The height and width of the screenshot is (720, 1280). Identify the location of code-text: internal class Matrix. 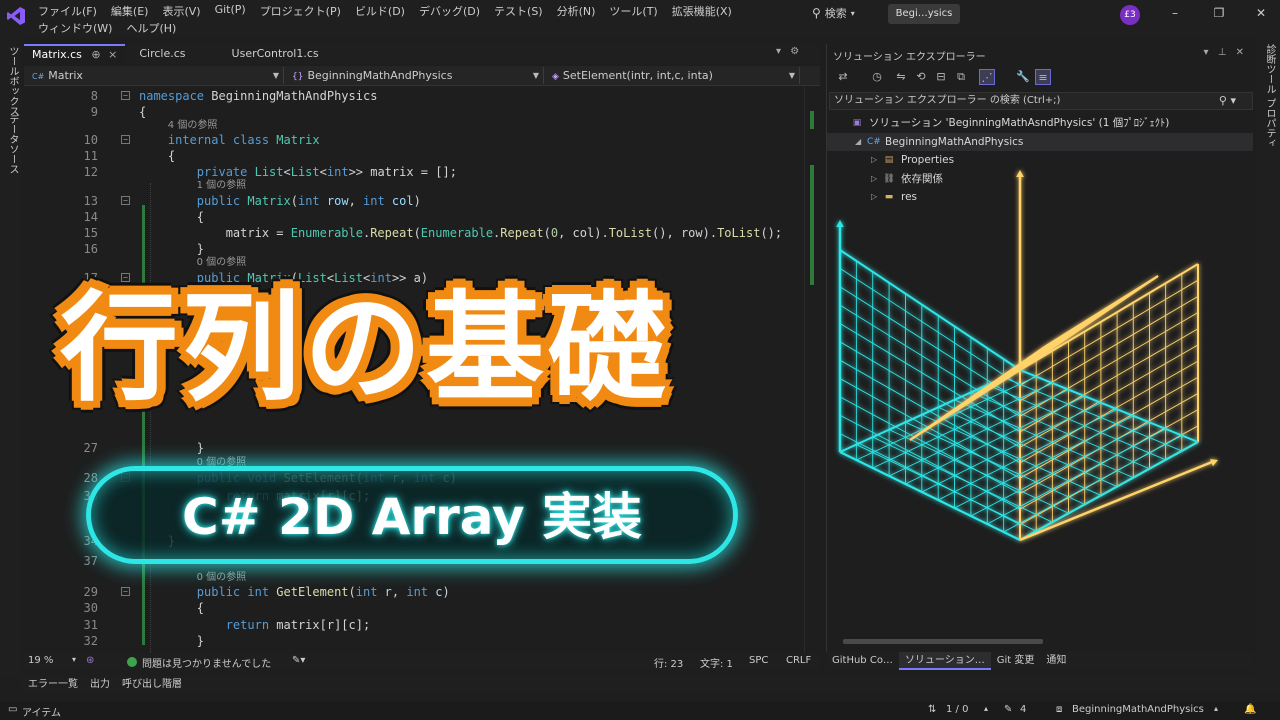
(229, 140).